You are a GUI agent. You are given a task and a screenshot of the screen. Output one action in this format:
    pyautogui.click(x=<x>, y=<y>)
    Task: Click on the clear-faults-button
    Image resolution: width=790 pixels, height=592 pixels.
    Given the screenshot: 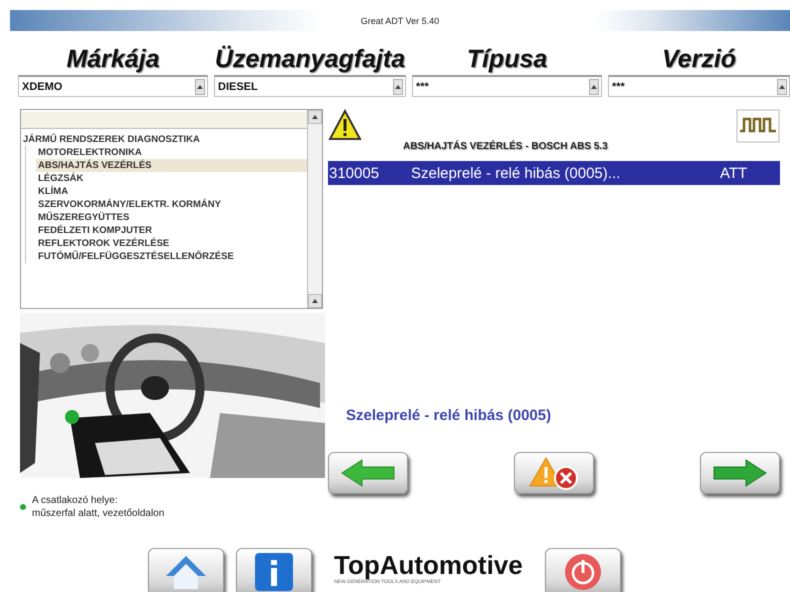 What is the action you would take?
    pyautogui.click(x=554, y=473)
    